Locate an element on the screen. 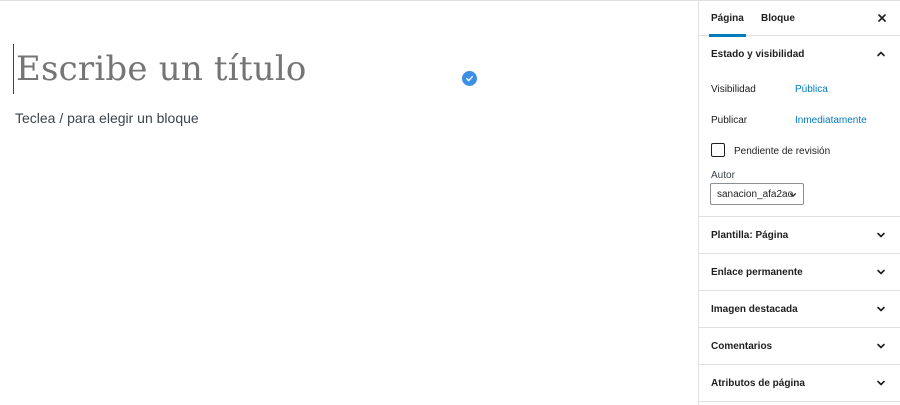  author-select: sanacion_afa2ao is located at coordinates (757, 194).